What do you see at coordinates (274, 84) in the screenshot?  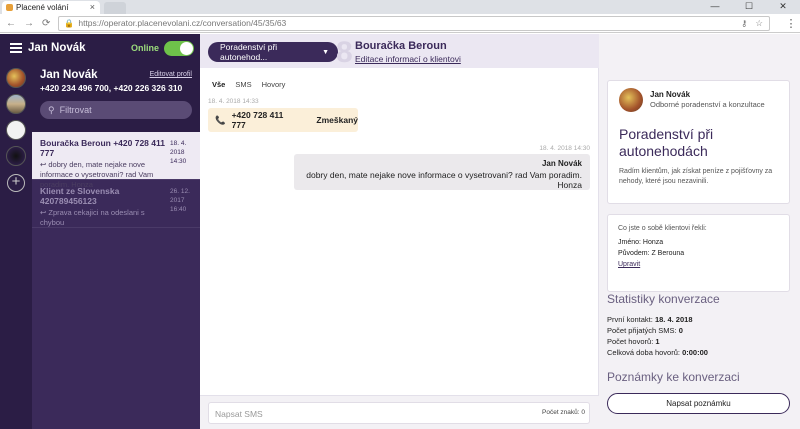 I see `tab-calls: Hovory` at bounding box center [274, 84].